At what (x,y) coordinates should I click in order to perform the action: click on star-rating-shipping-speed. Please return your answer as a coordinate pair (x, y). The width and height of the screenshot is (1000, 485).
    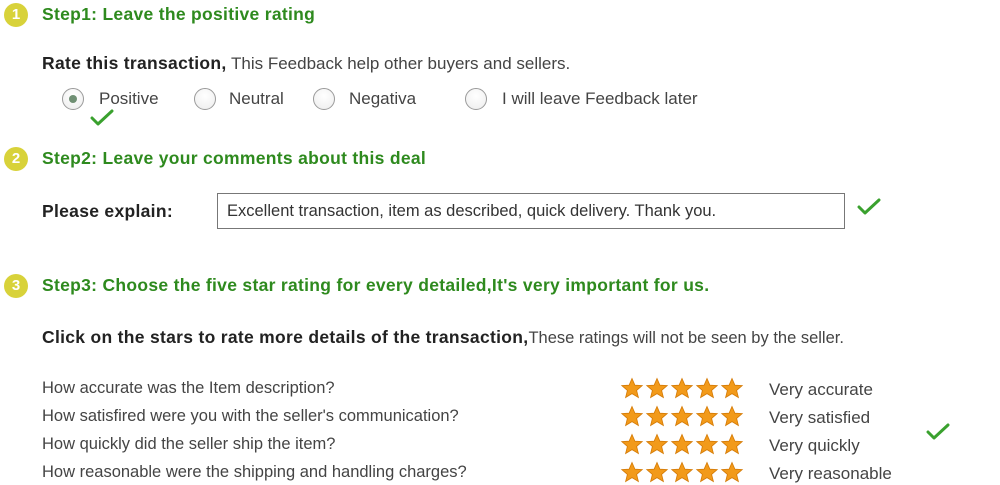
    Looking at the image, I should click on (682, 444).